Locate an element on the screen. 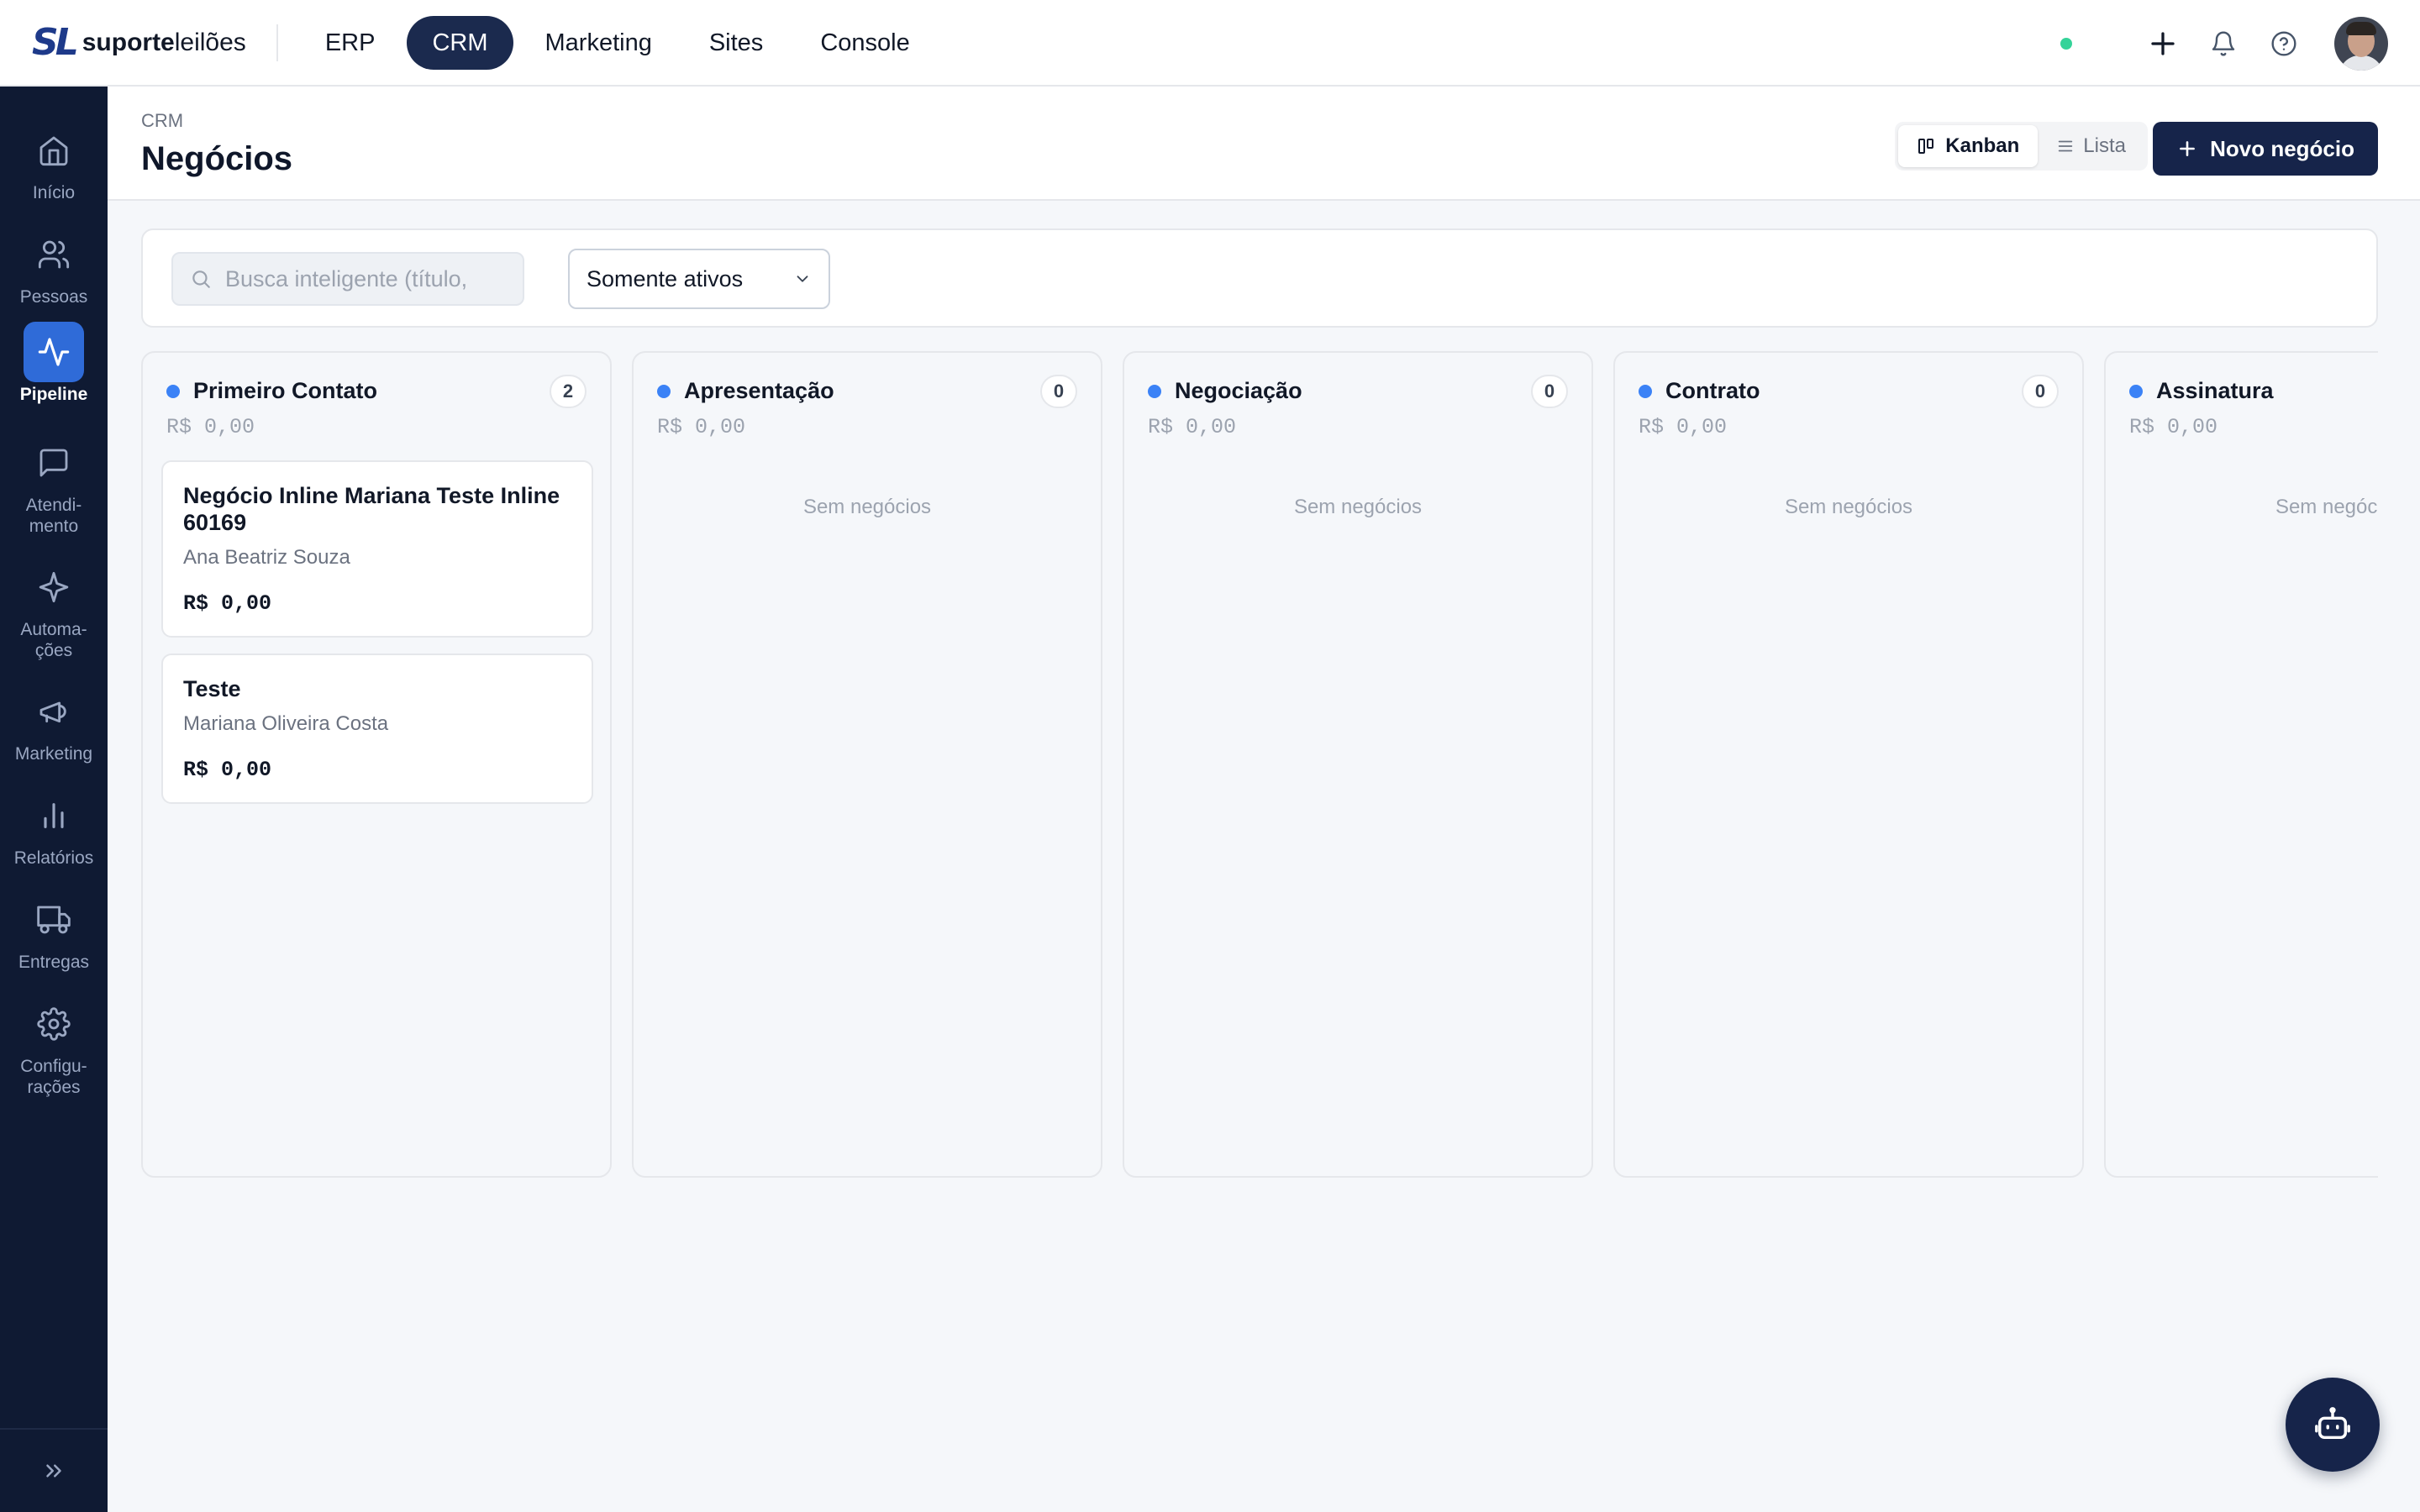  topnav-marketing: Marketing is located at coordinates (598, 43).